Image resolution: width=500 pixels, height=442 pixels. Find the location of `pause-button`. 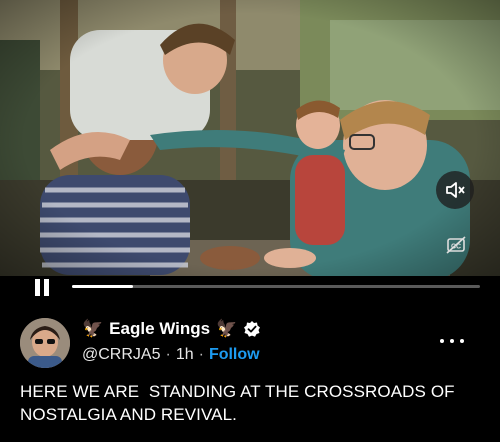

pause-button is located at coordinates (42, 288).